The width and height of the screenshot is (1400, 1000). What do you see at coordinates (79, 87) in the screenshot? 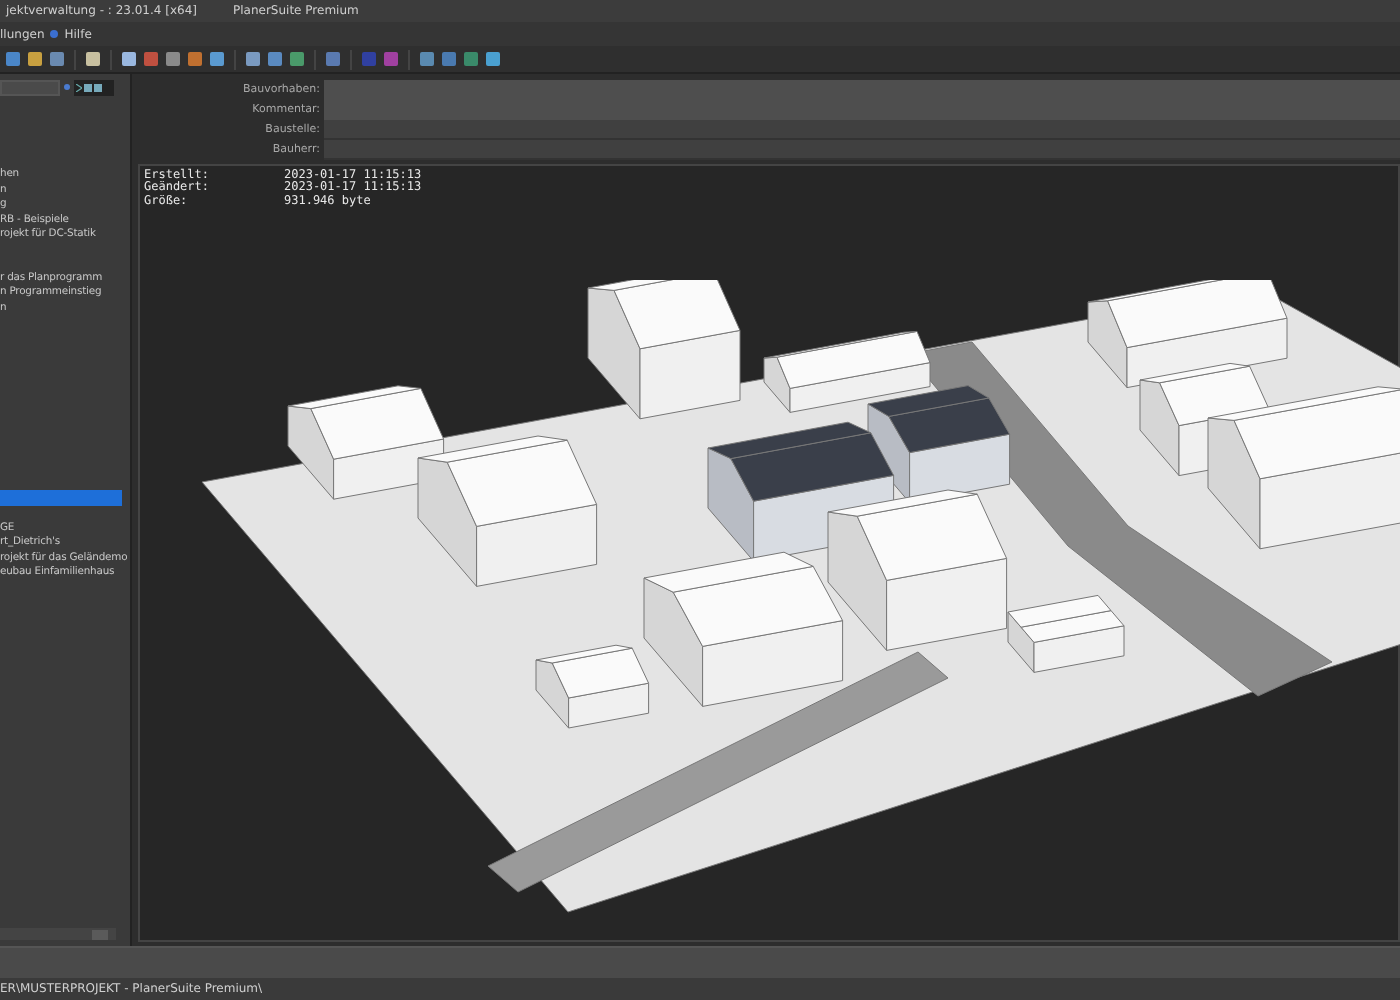
I see `chevron-icon` at bounding box center [79, 87].